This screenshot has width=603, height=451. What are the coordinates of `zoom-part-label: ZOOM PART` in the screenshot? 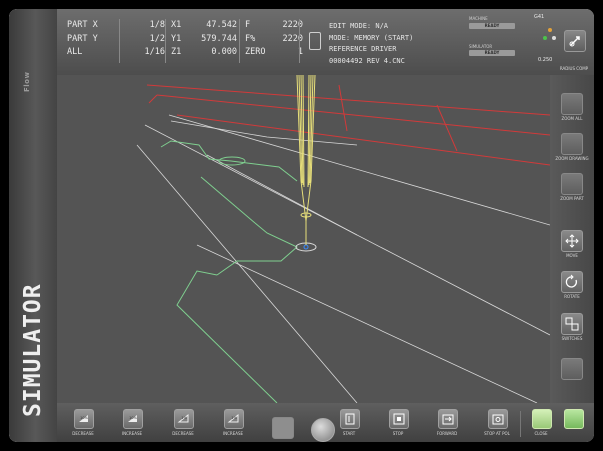 It's located at (572, 198).